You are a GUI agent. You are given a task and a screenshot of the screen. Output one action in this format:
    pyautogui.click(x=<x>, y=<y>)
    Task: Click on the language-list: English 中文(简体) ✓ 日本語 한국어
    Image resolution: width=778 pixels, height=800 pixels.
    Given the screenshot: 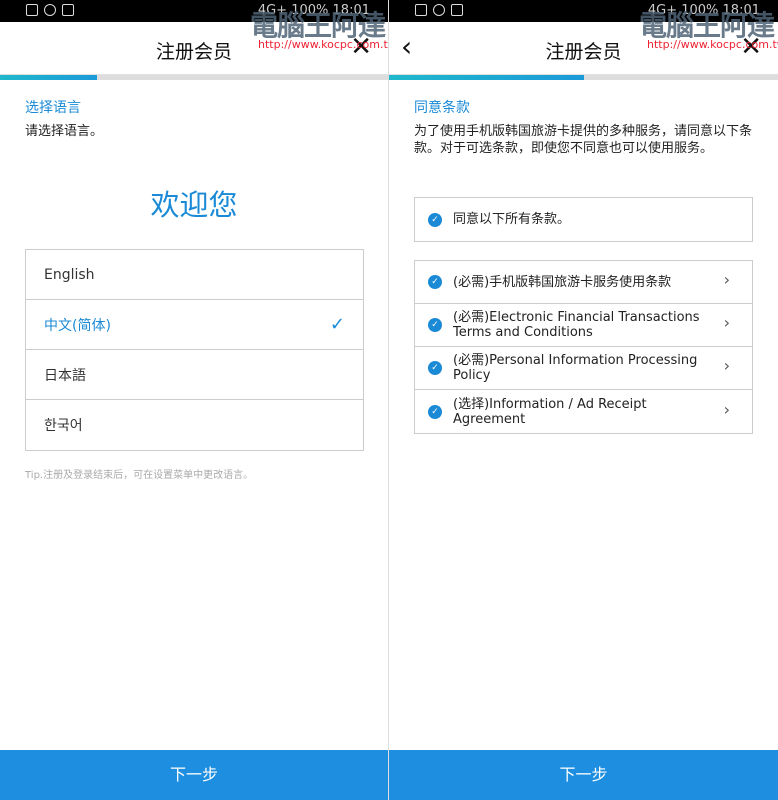 What is the action you would take?
    pyautogui.click(x=194, y=350)
    